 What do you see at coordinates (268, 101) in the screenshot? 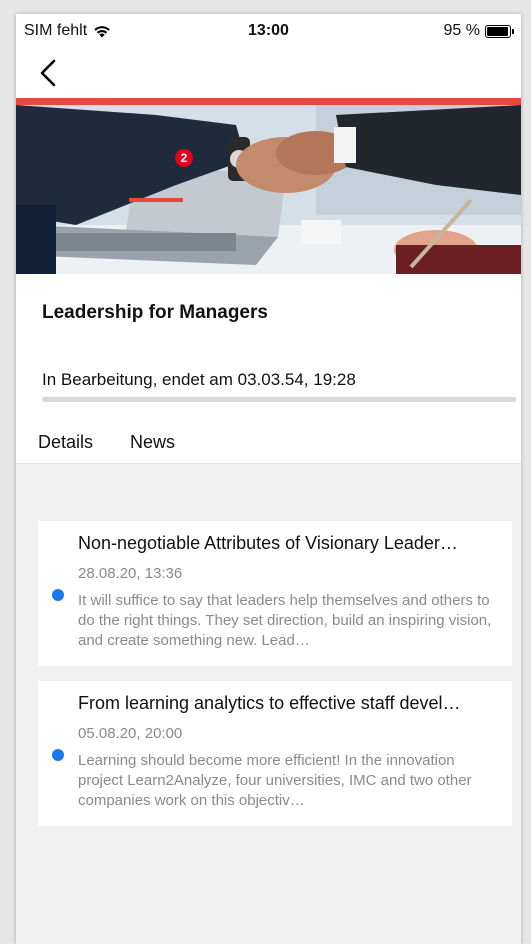
I see `accent-line` at bounding box center [268, 101].